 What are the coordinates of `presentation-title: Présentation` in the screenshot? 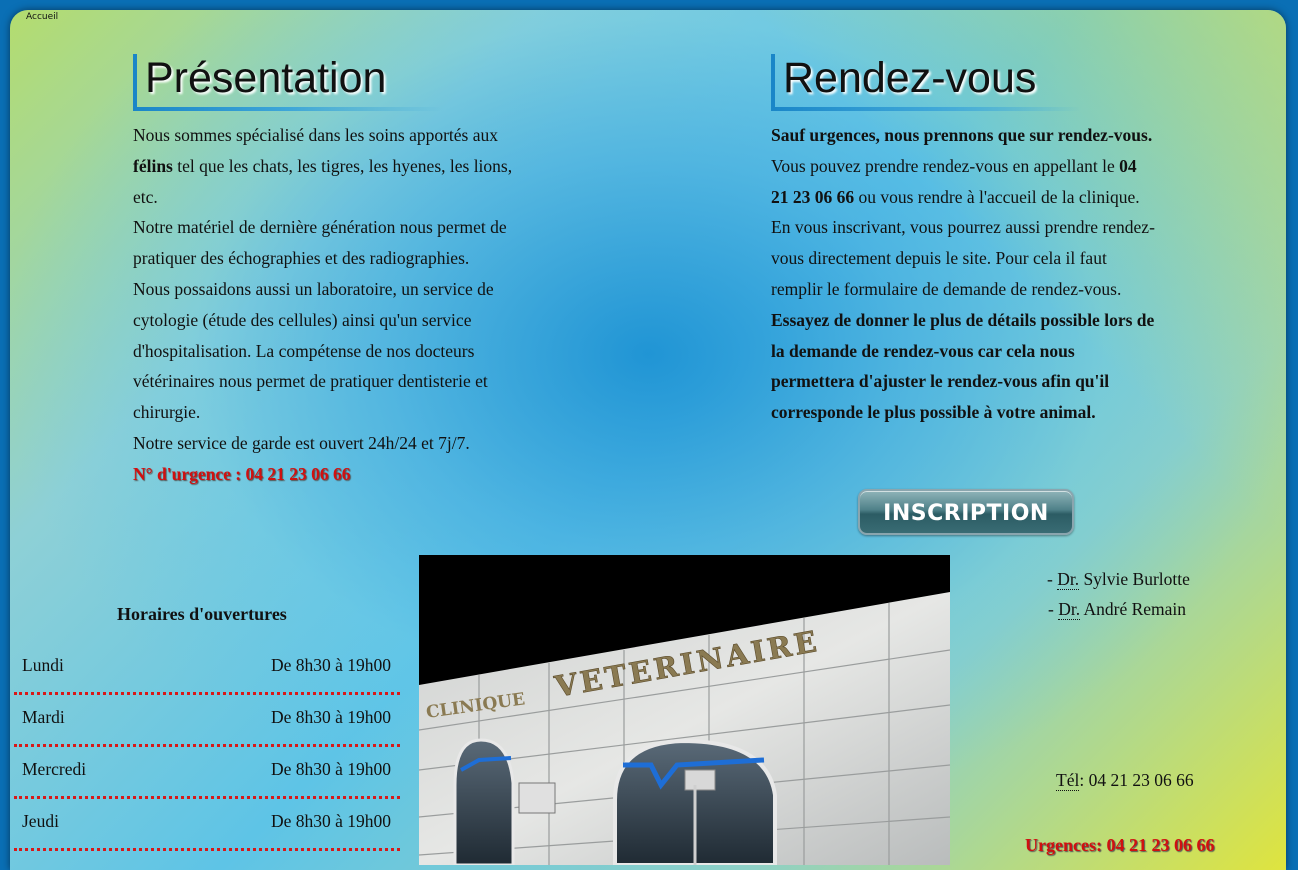 It's located at (288, 82).